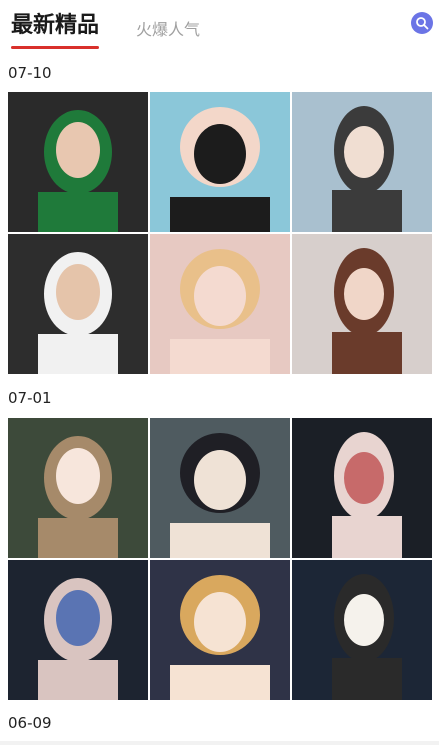 The width and height of the screenshot is (439, 745). I want to click on top-bar: 最新精品 火爆人气, so click(219, 28).